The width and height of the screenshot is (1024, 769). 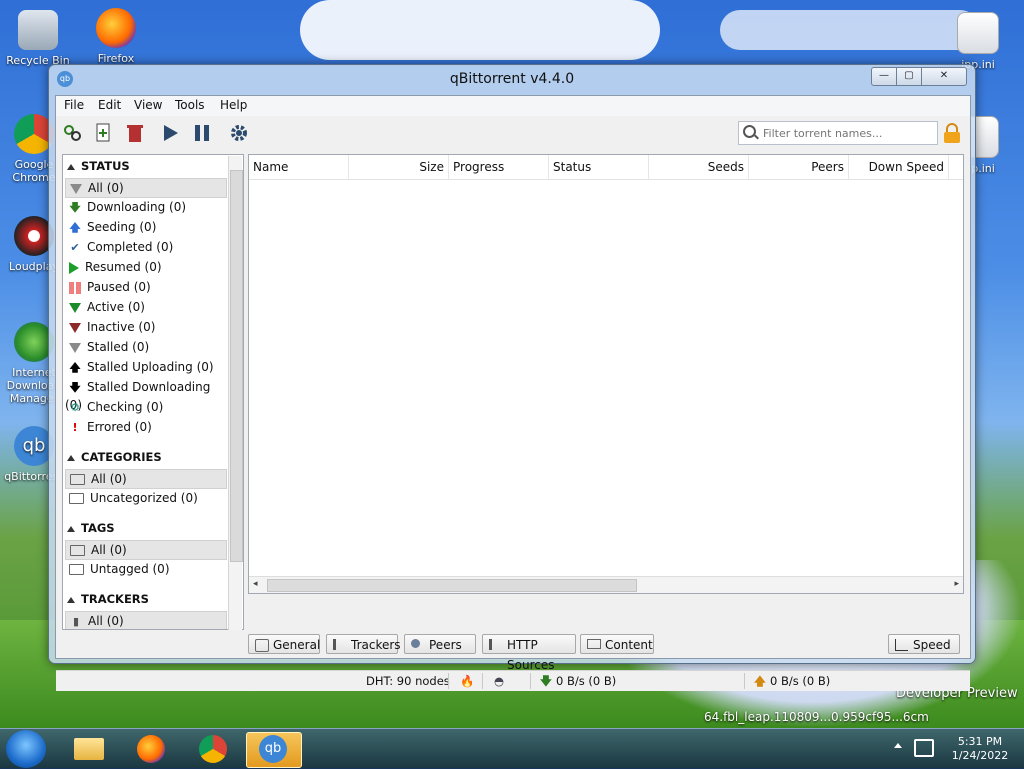 What do you see at coordinates (145, 347) in the screenshot?
I see `status-item-stalled: Stalled (0)` at bounding box center [145, 347].